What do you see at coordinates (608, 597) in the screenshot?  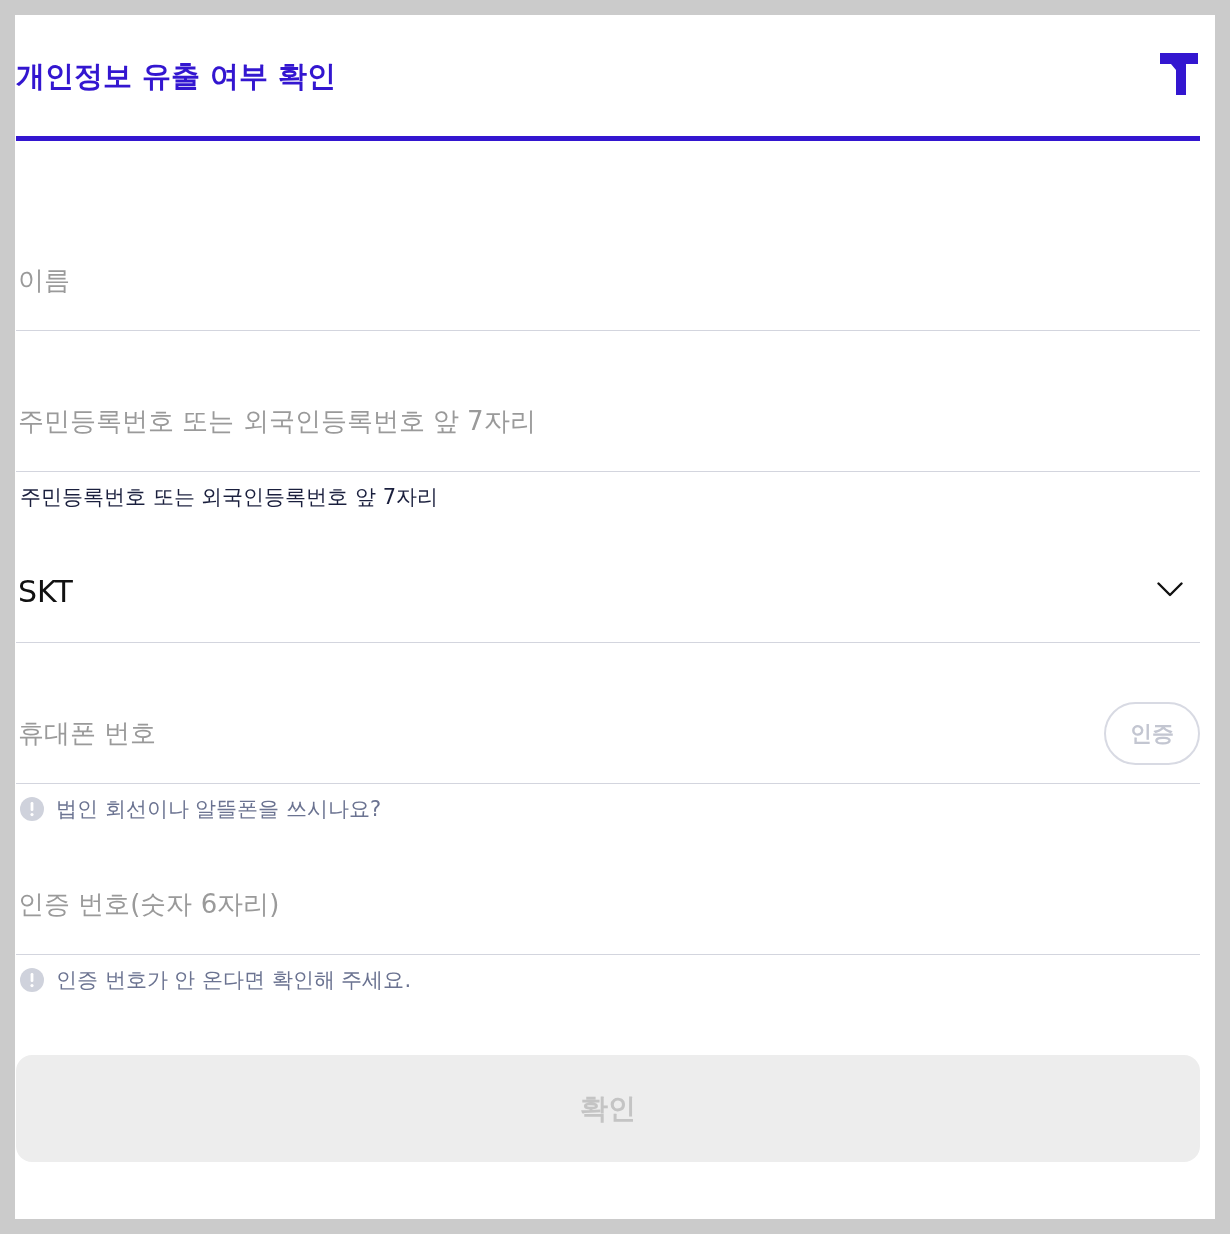 I see `carrier-dropdown: SKT` at bounding box center [608, 597].